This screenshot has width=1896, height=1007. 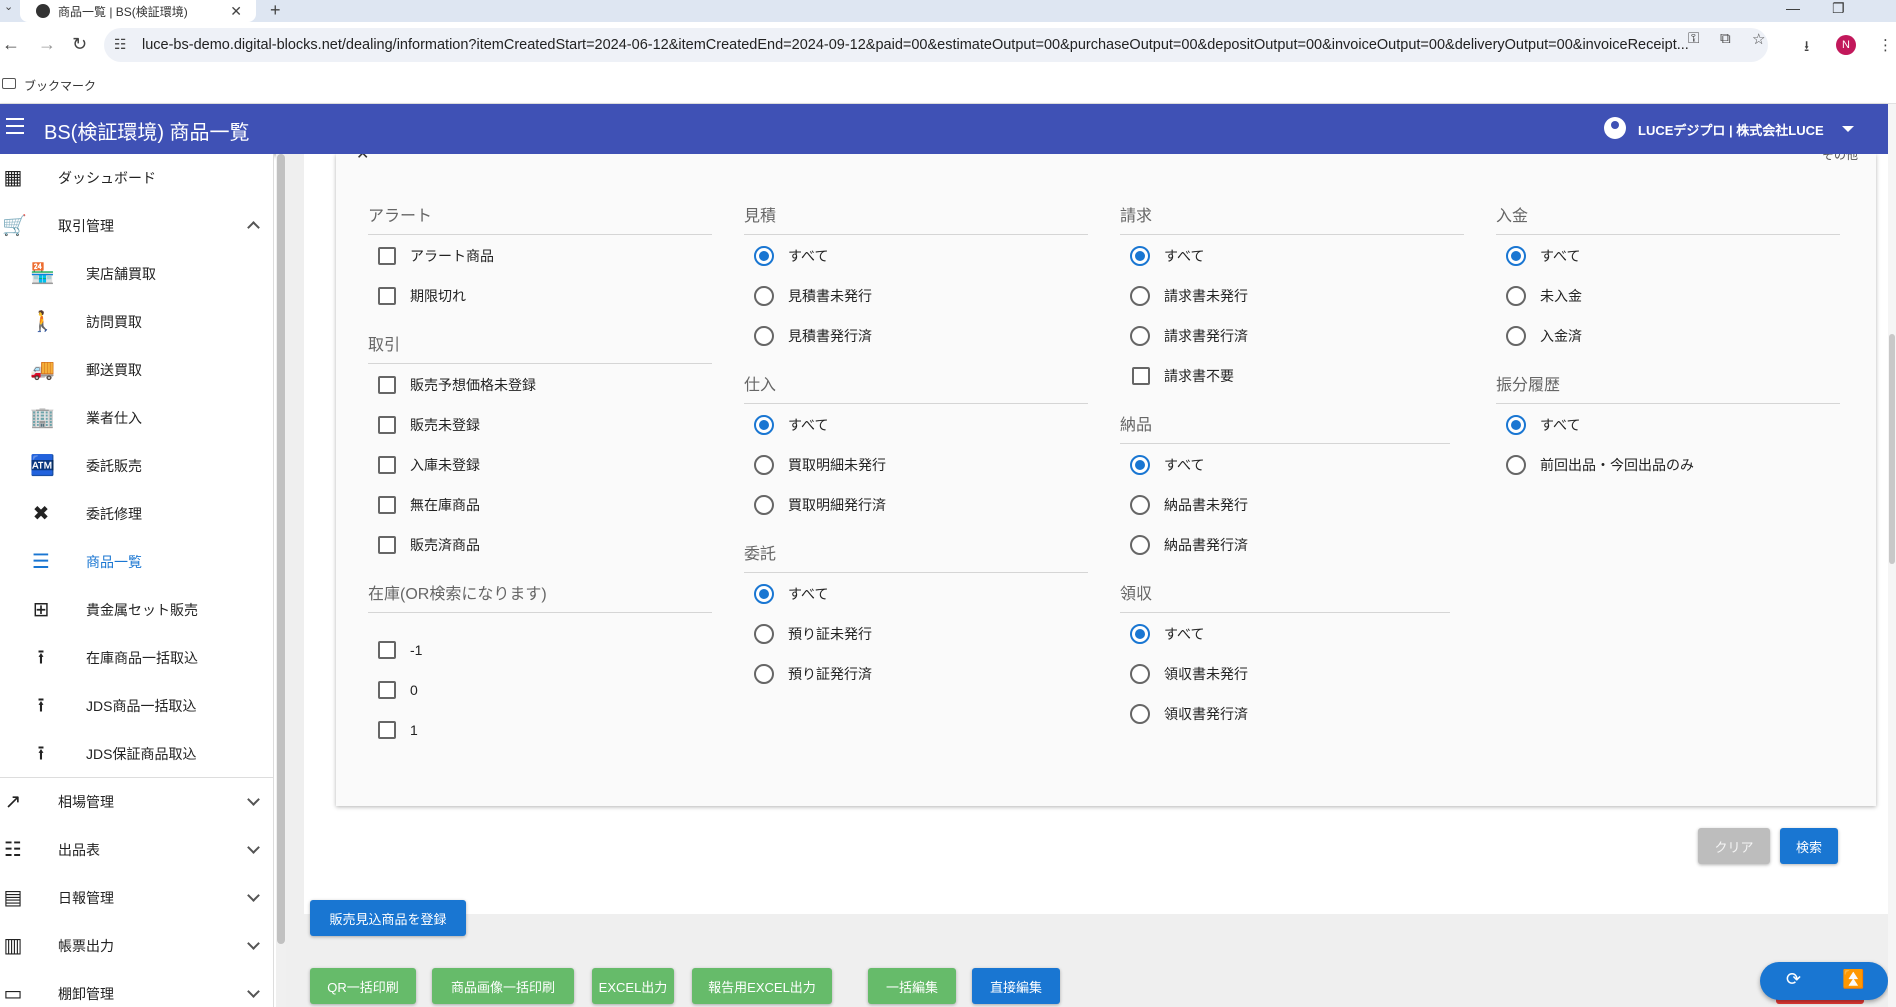 I want to click on sidebar-item-listing: ☷ 出品表, so click(x=136, y=850).